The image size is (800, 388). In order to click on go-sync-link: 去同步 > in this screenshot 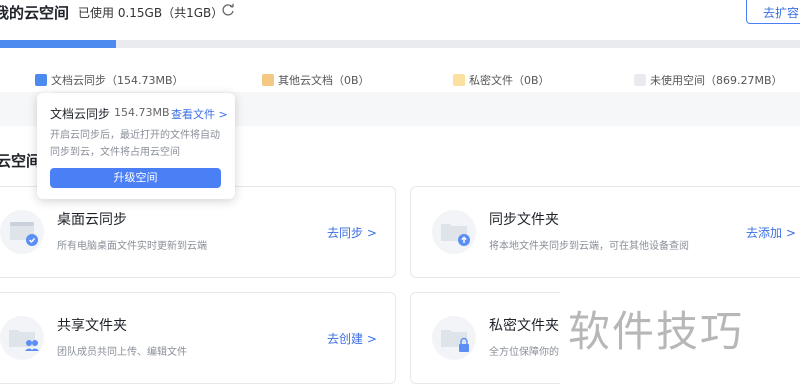, I will do `click(352, 232)`.